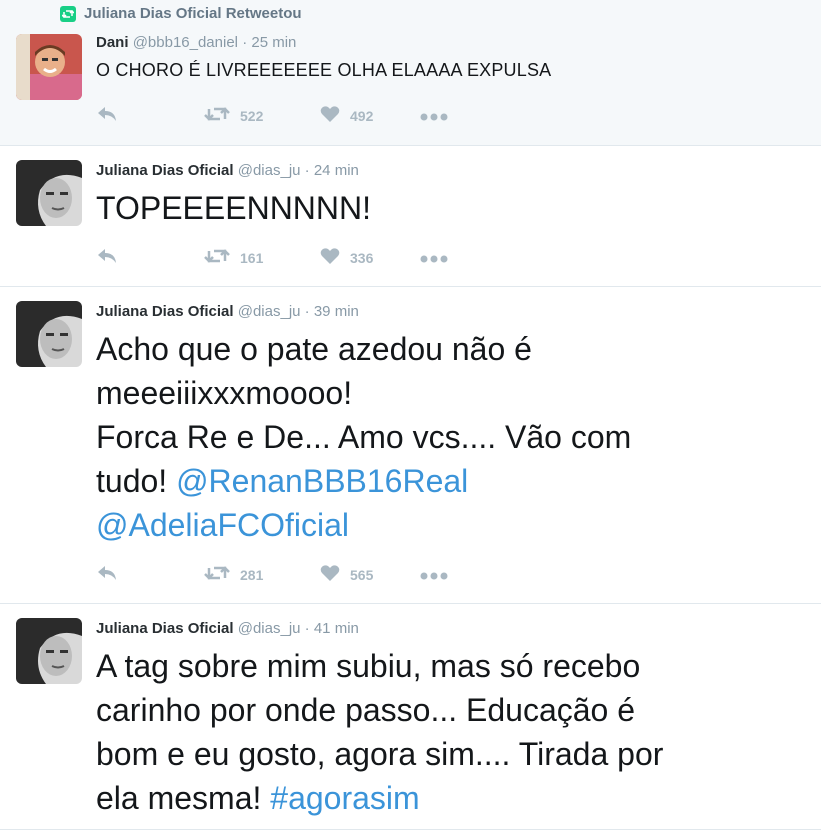  Describe the element at coordinates (344, 798) in the screenshot. I see `hashtag-link: #agorasim` at that location.